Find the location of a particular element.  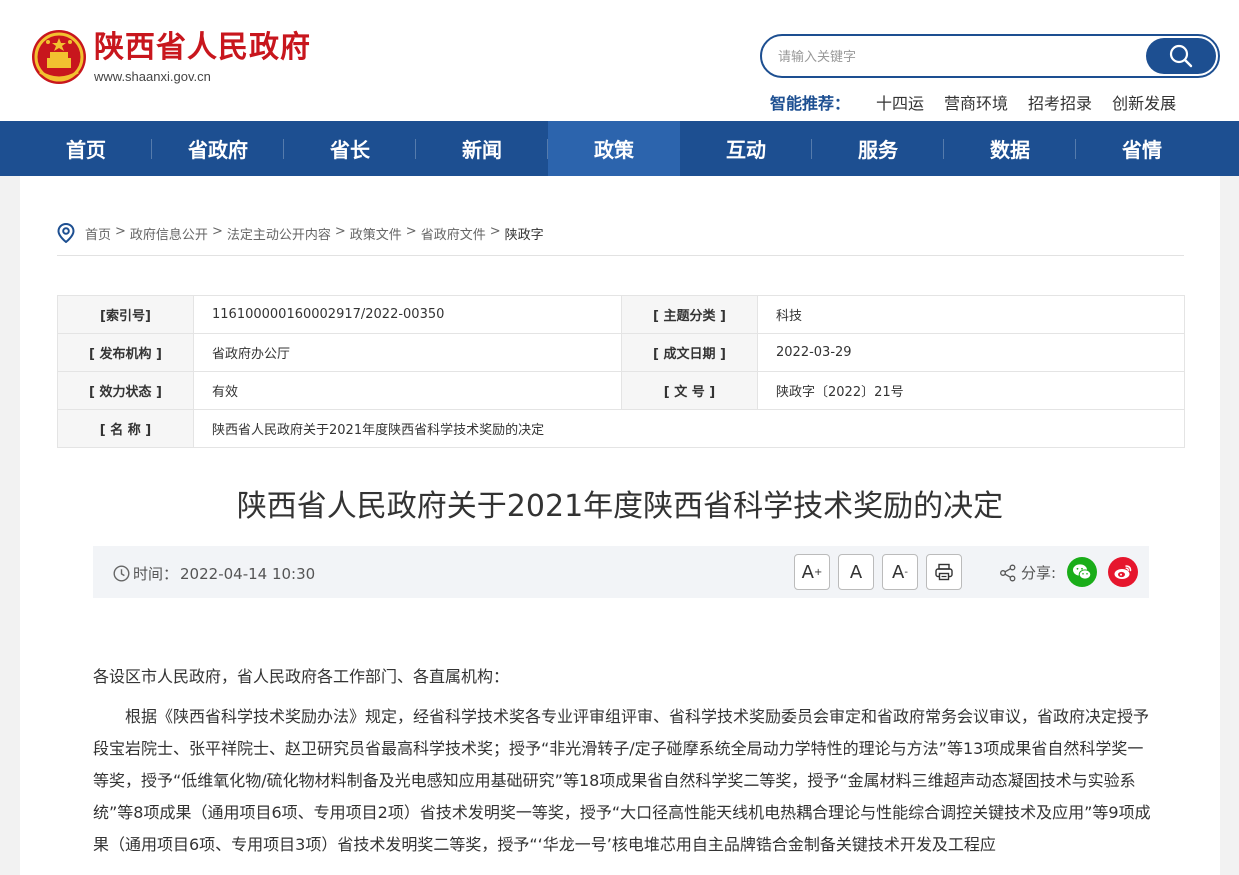

font-normal-button: A is located at coordinates (856, 572).